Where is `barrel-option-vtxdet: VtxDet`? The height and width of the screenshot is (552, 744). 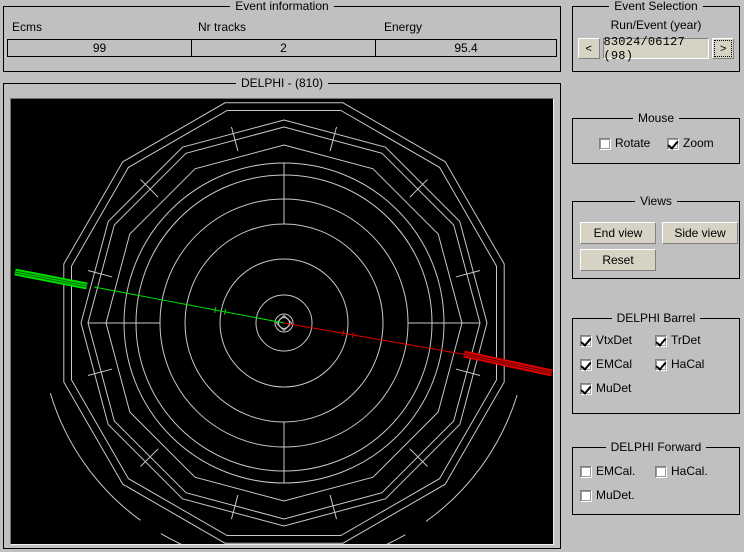 barrel-option-vtxdet: VtxDet is located at coordinates (606, 340).